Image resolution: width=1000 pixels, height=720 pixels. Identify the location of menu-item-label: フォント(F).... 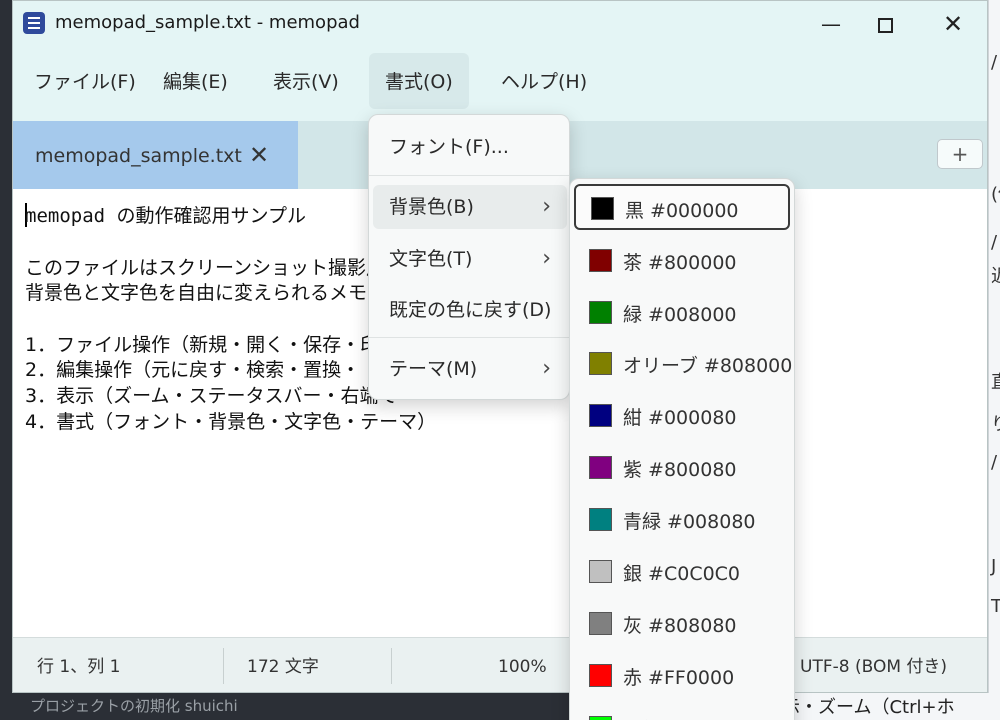
(449, 147).